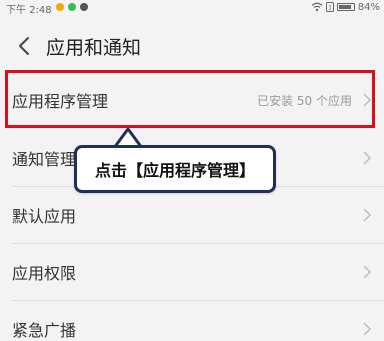 Image resolution: width=384 pixels, height=341 pixels. Describe the element at coordinates (192, 321) in the screenshot. I see `list-item-emergency-broadcast: 紧急广播` at that location.